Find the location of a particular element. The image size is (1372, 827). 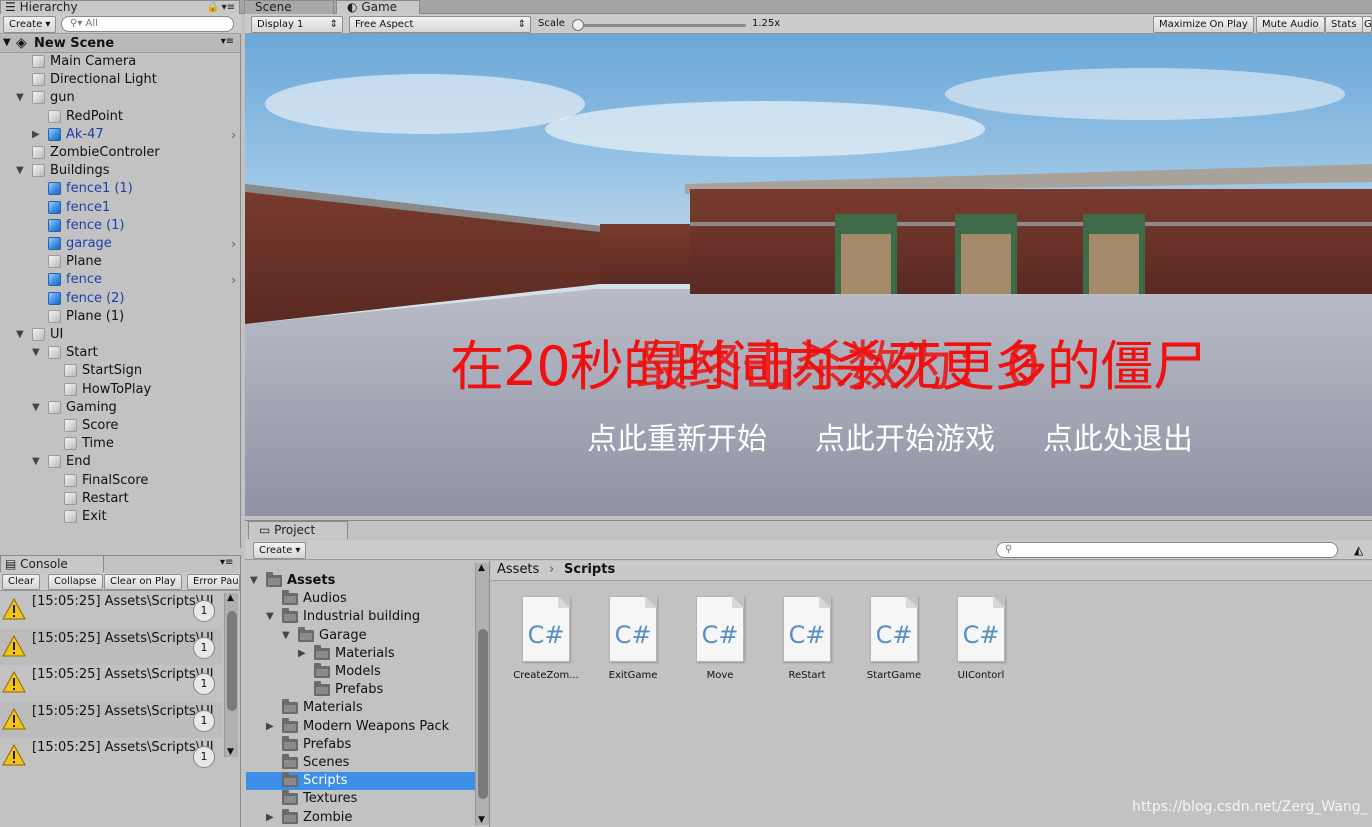

scene-menu-icon: ▾≡ is located at coordinates (227, 41).